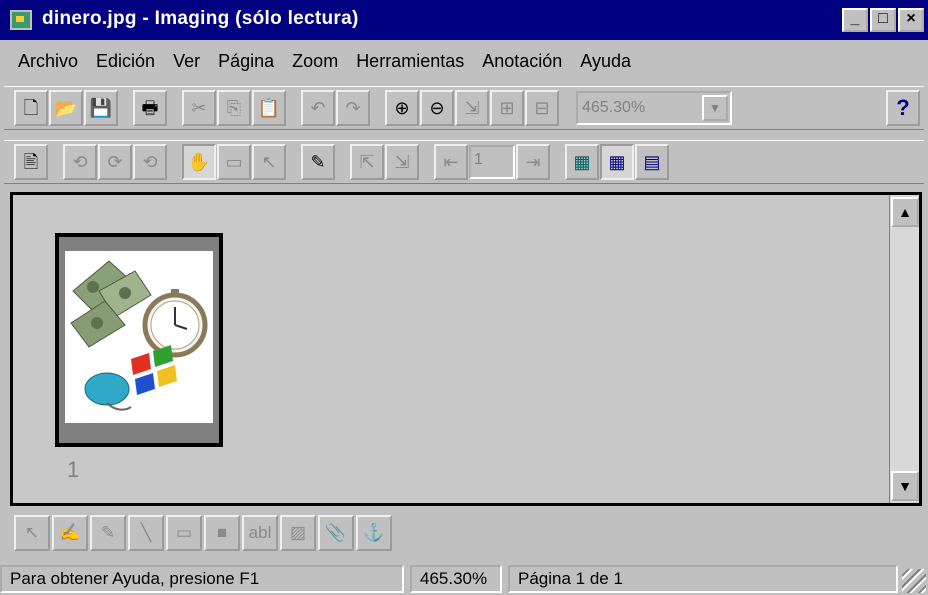 This screenshot has height=595, width=928. I want to click on vertical-scrollbar: ▲ ▼, so click(904, 349).